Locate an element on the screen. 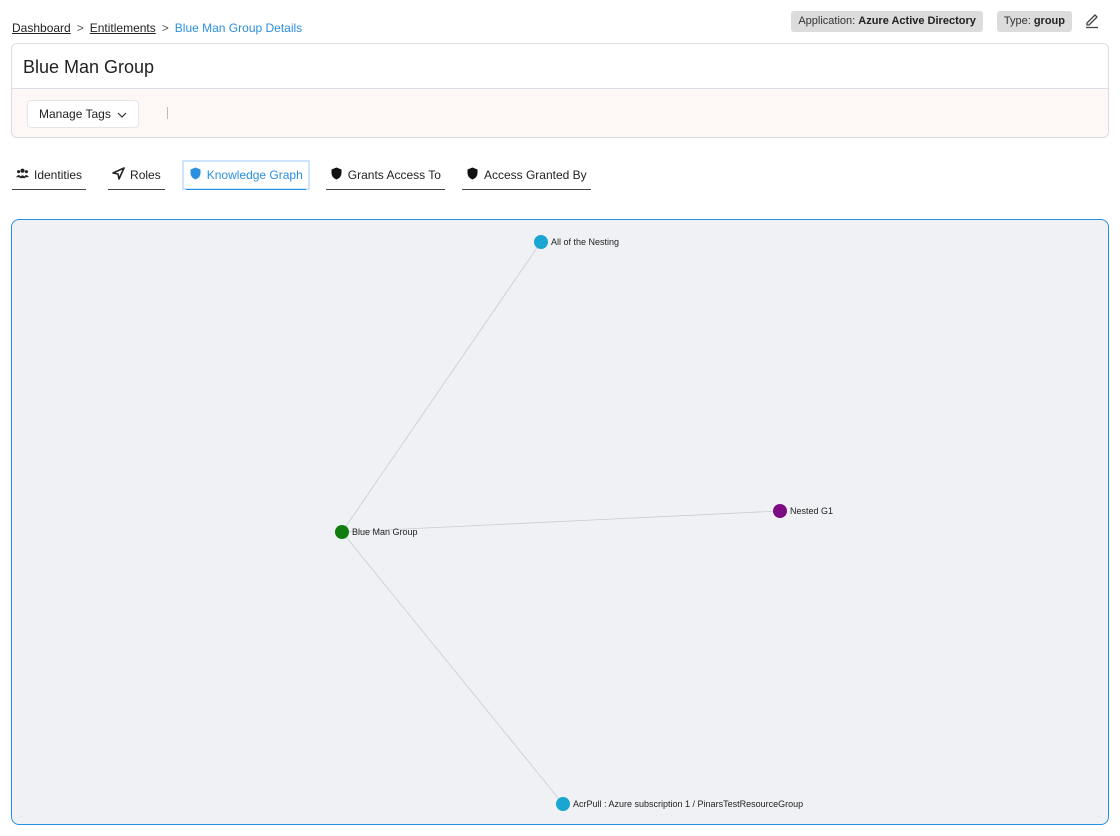 The image size is (1120, 836). header-toolbar: Manage Tags is located at coordinates (560, 113).